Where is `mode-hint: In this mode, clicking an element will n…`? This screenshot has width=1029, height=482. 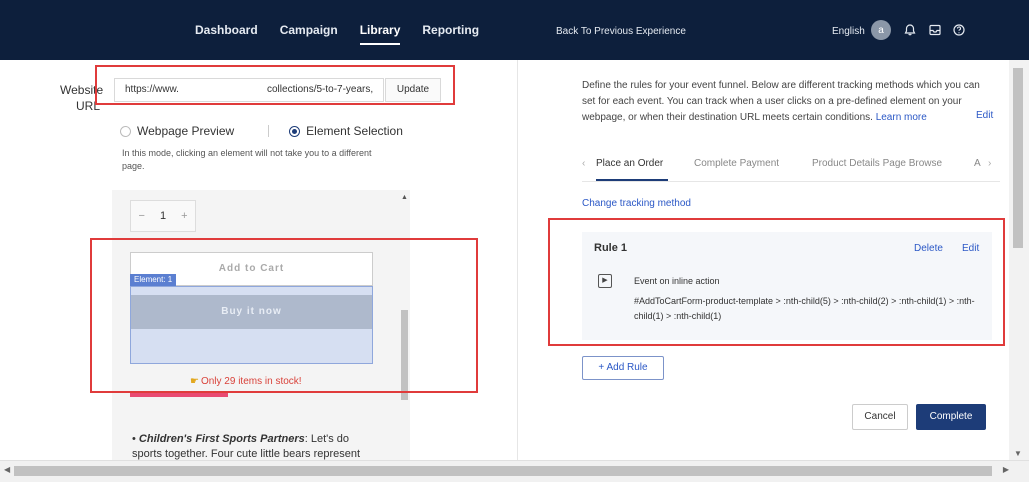
mode-hint: In this mode, clicking an element will n… is located at coordinates (247, 159).